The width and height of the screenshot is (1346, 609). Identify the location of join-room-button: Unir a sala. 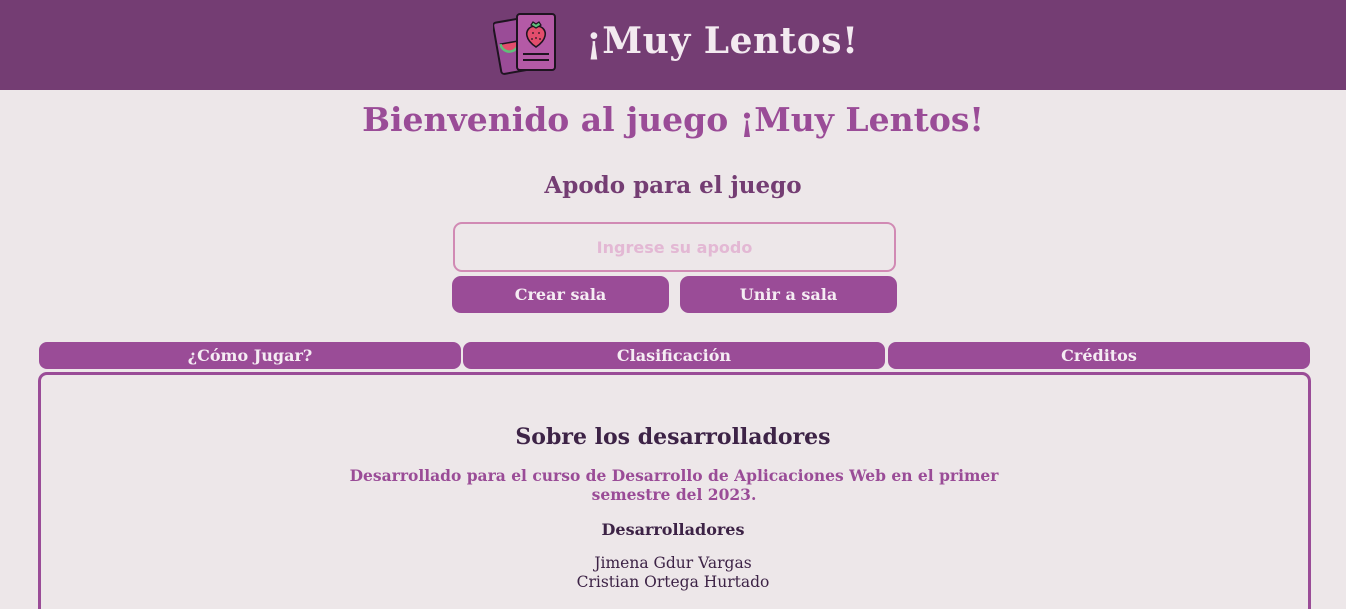
(788, 294).